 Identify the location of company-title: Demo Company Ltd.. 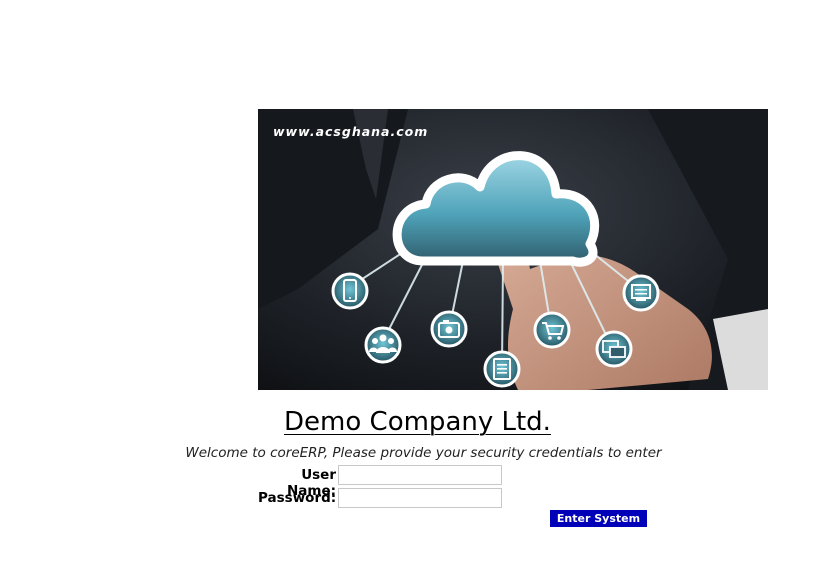
(419, 422).